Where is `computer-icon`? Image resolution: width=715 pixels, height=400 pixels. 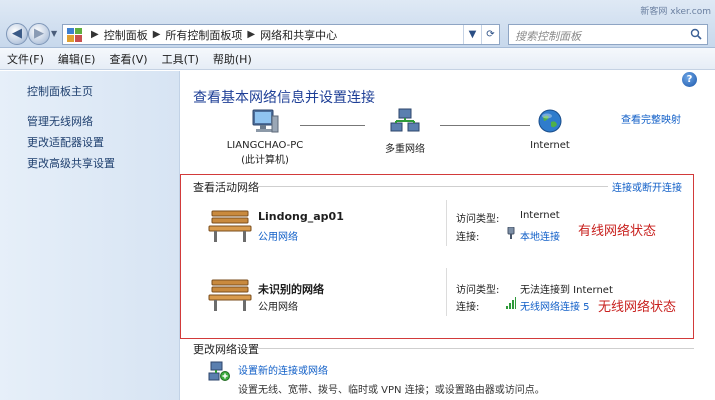
computer-icon is located at coordinates (265, 121).